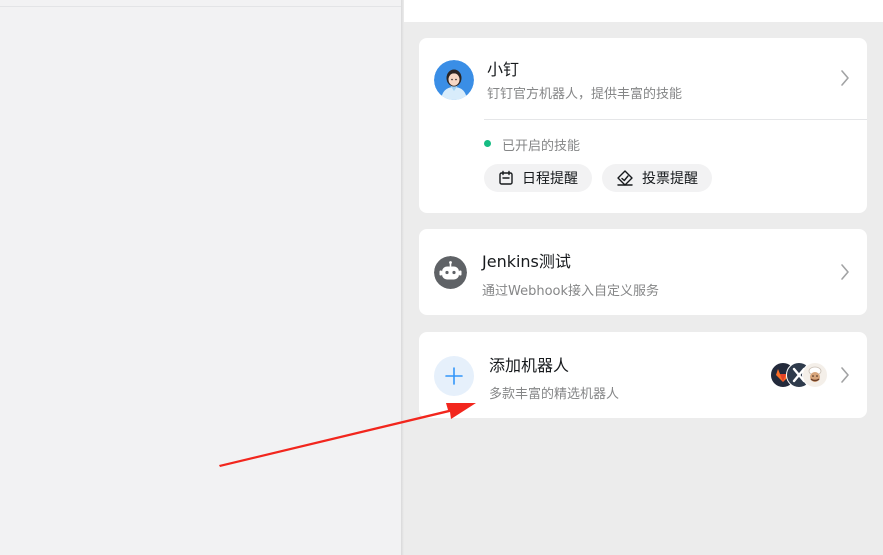 This screenshot has height=555, width=883. What do you see at coordinates (529, 365) in the screenshot?
I see `add-robot-title: 添加机器人` at bounding box center [529, 365].